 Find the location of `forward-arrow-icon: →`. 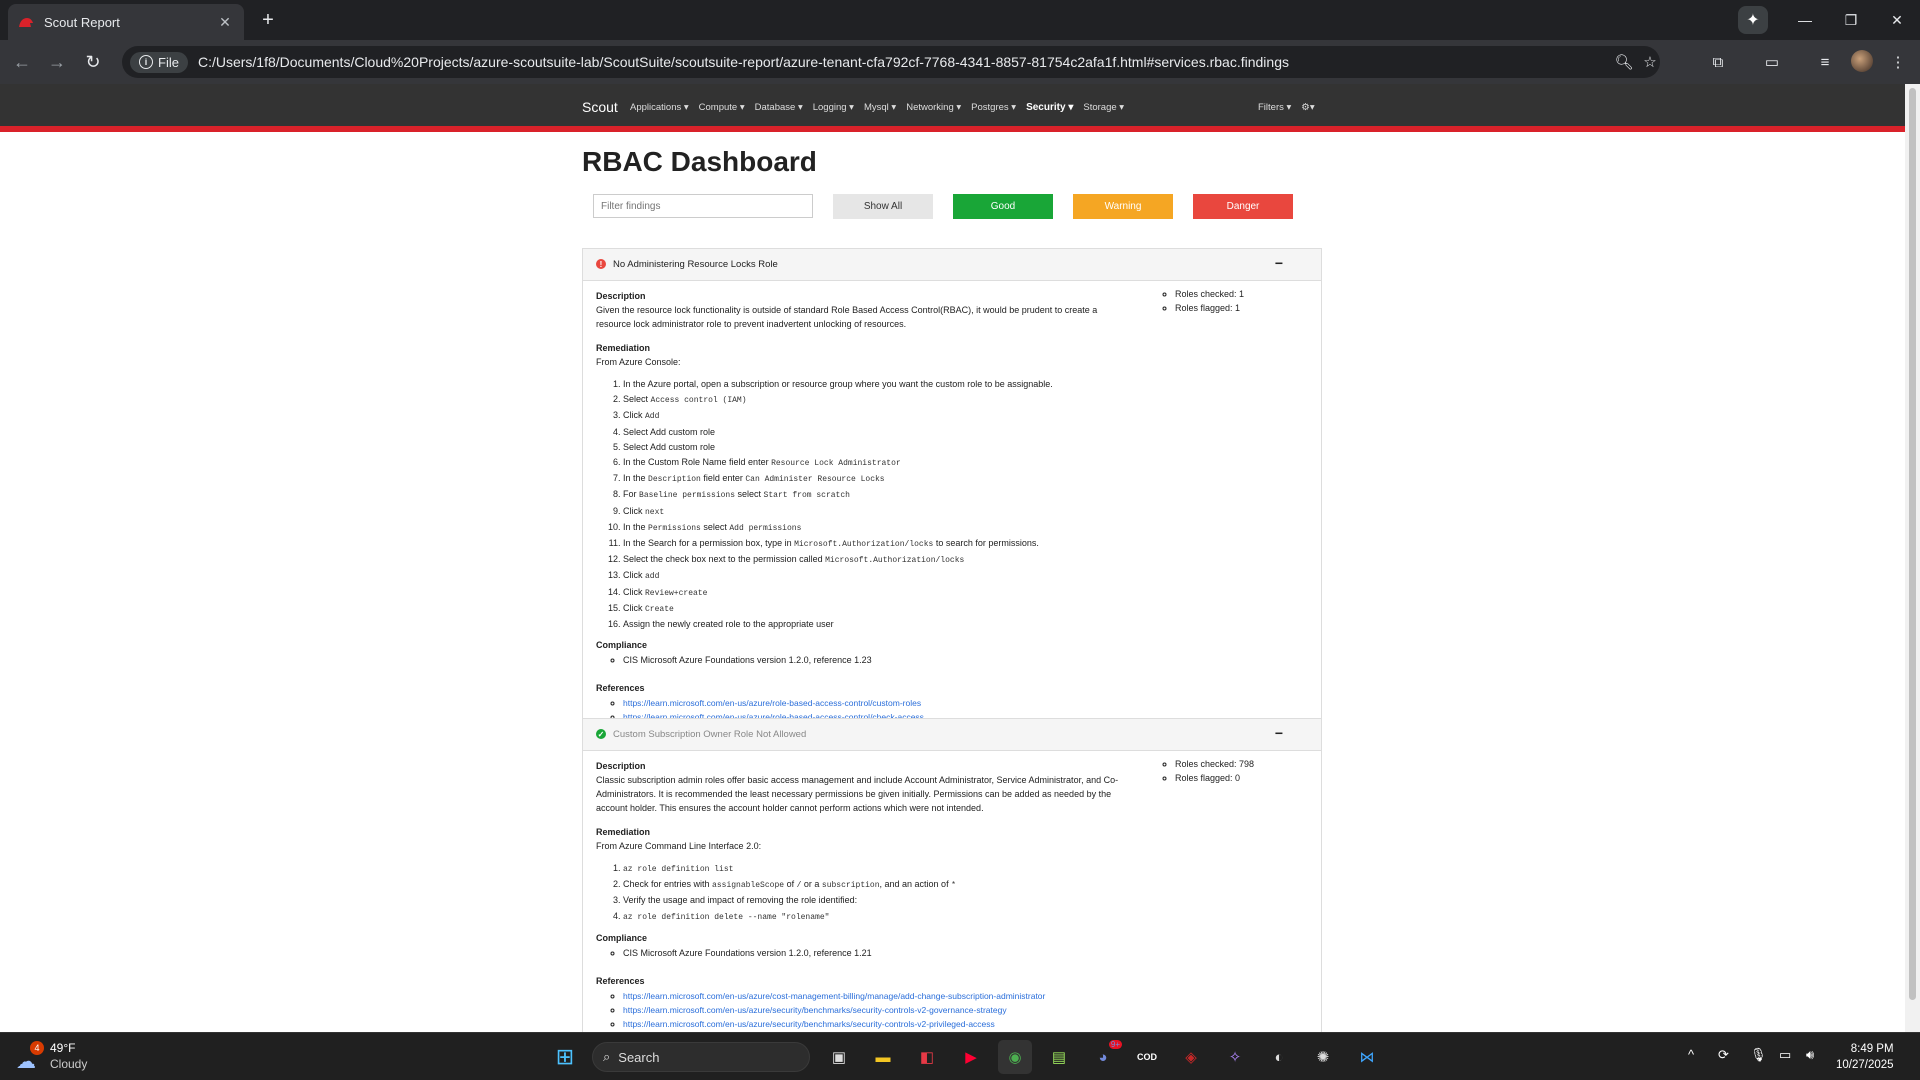

forward-arrow-icon: → is located at coordinates (57, 62).